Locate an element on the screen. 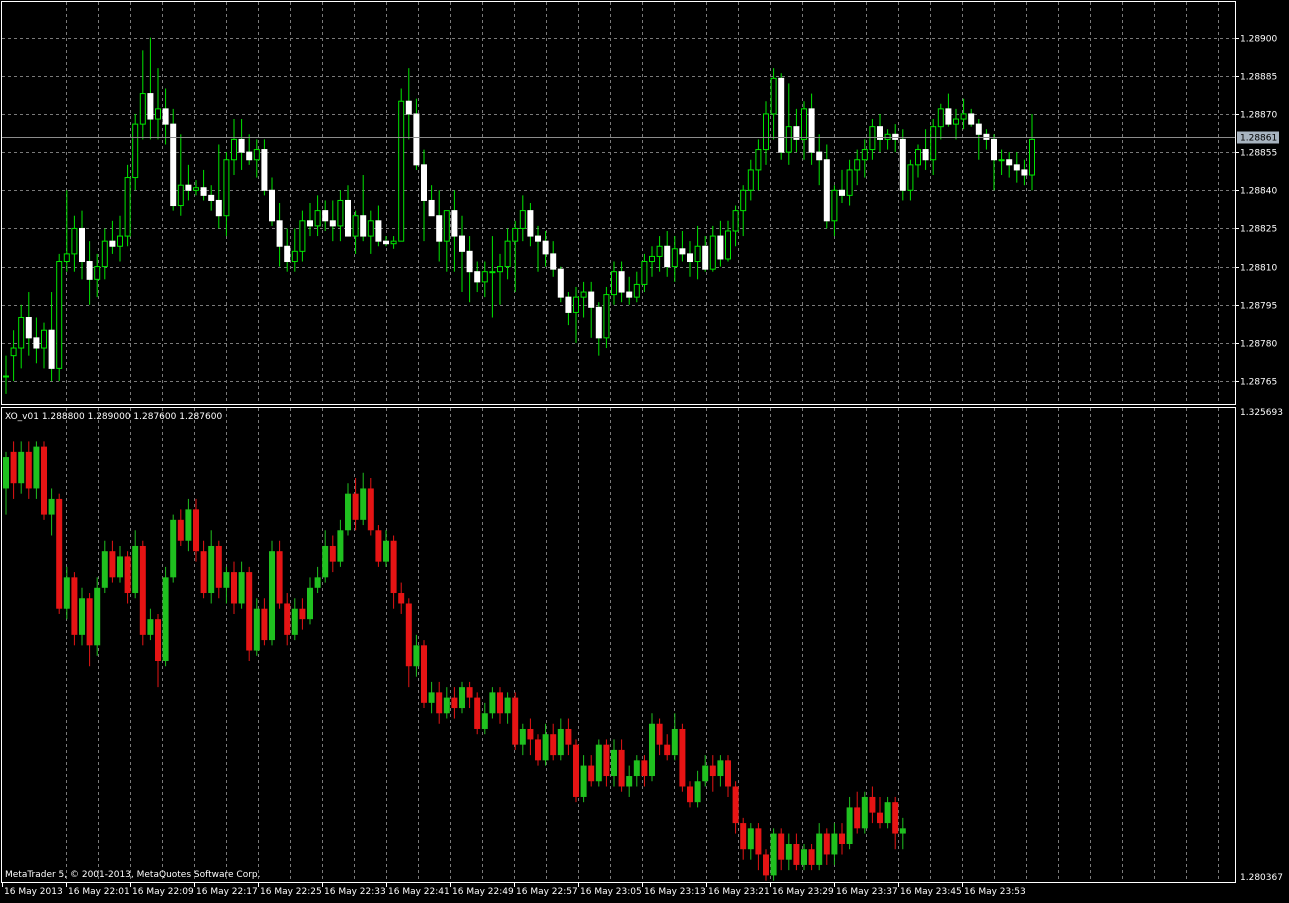 The height and width of the screenshot is (903, 1289). time-axis-label: 16 May 22:33 is located at coordinates (355, 892).